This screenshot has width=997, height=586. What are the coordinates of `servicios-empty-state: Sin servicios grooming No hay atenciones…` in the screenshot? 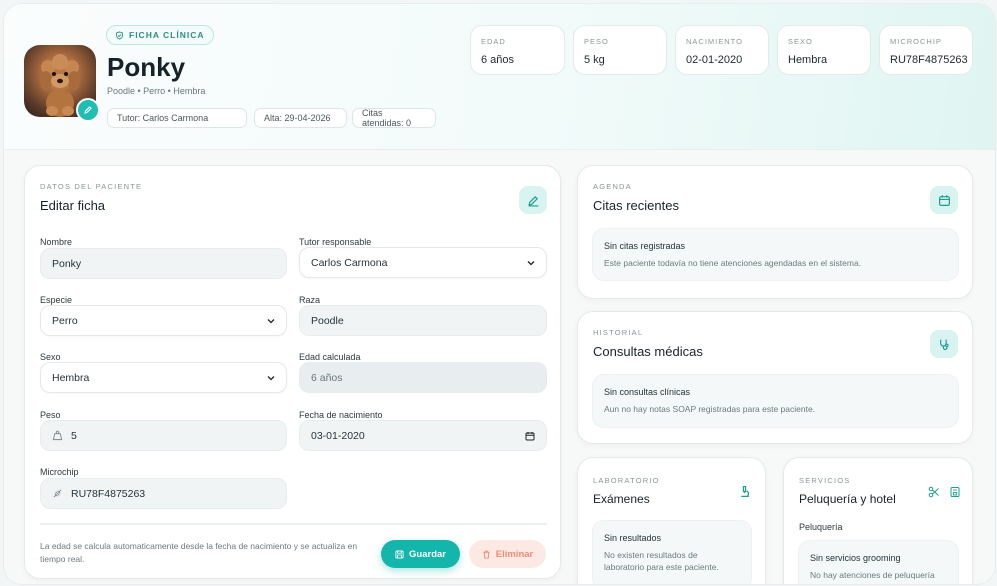 It's located at (878, 562).